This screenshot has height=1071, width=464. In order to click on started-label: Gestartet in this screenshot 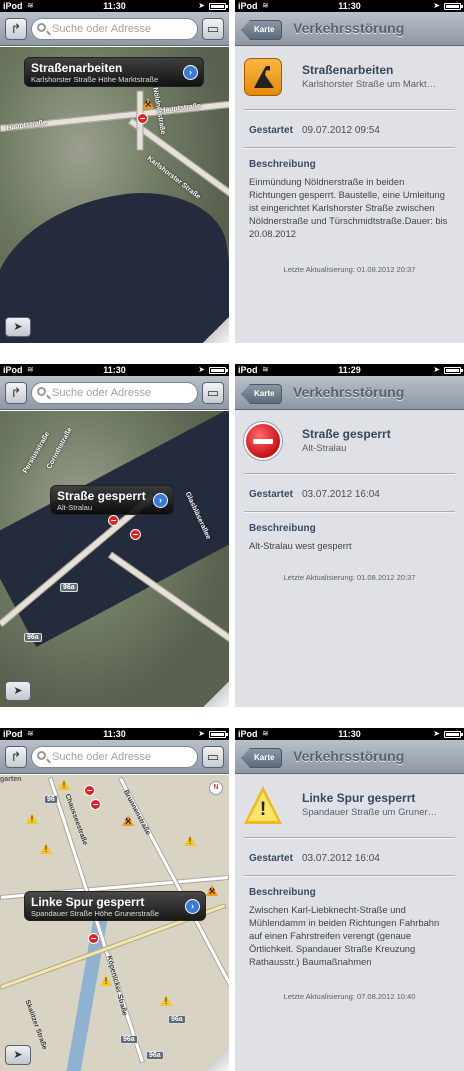, I will do `click(271, 130)`.